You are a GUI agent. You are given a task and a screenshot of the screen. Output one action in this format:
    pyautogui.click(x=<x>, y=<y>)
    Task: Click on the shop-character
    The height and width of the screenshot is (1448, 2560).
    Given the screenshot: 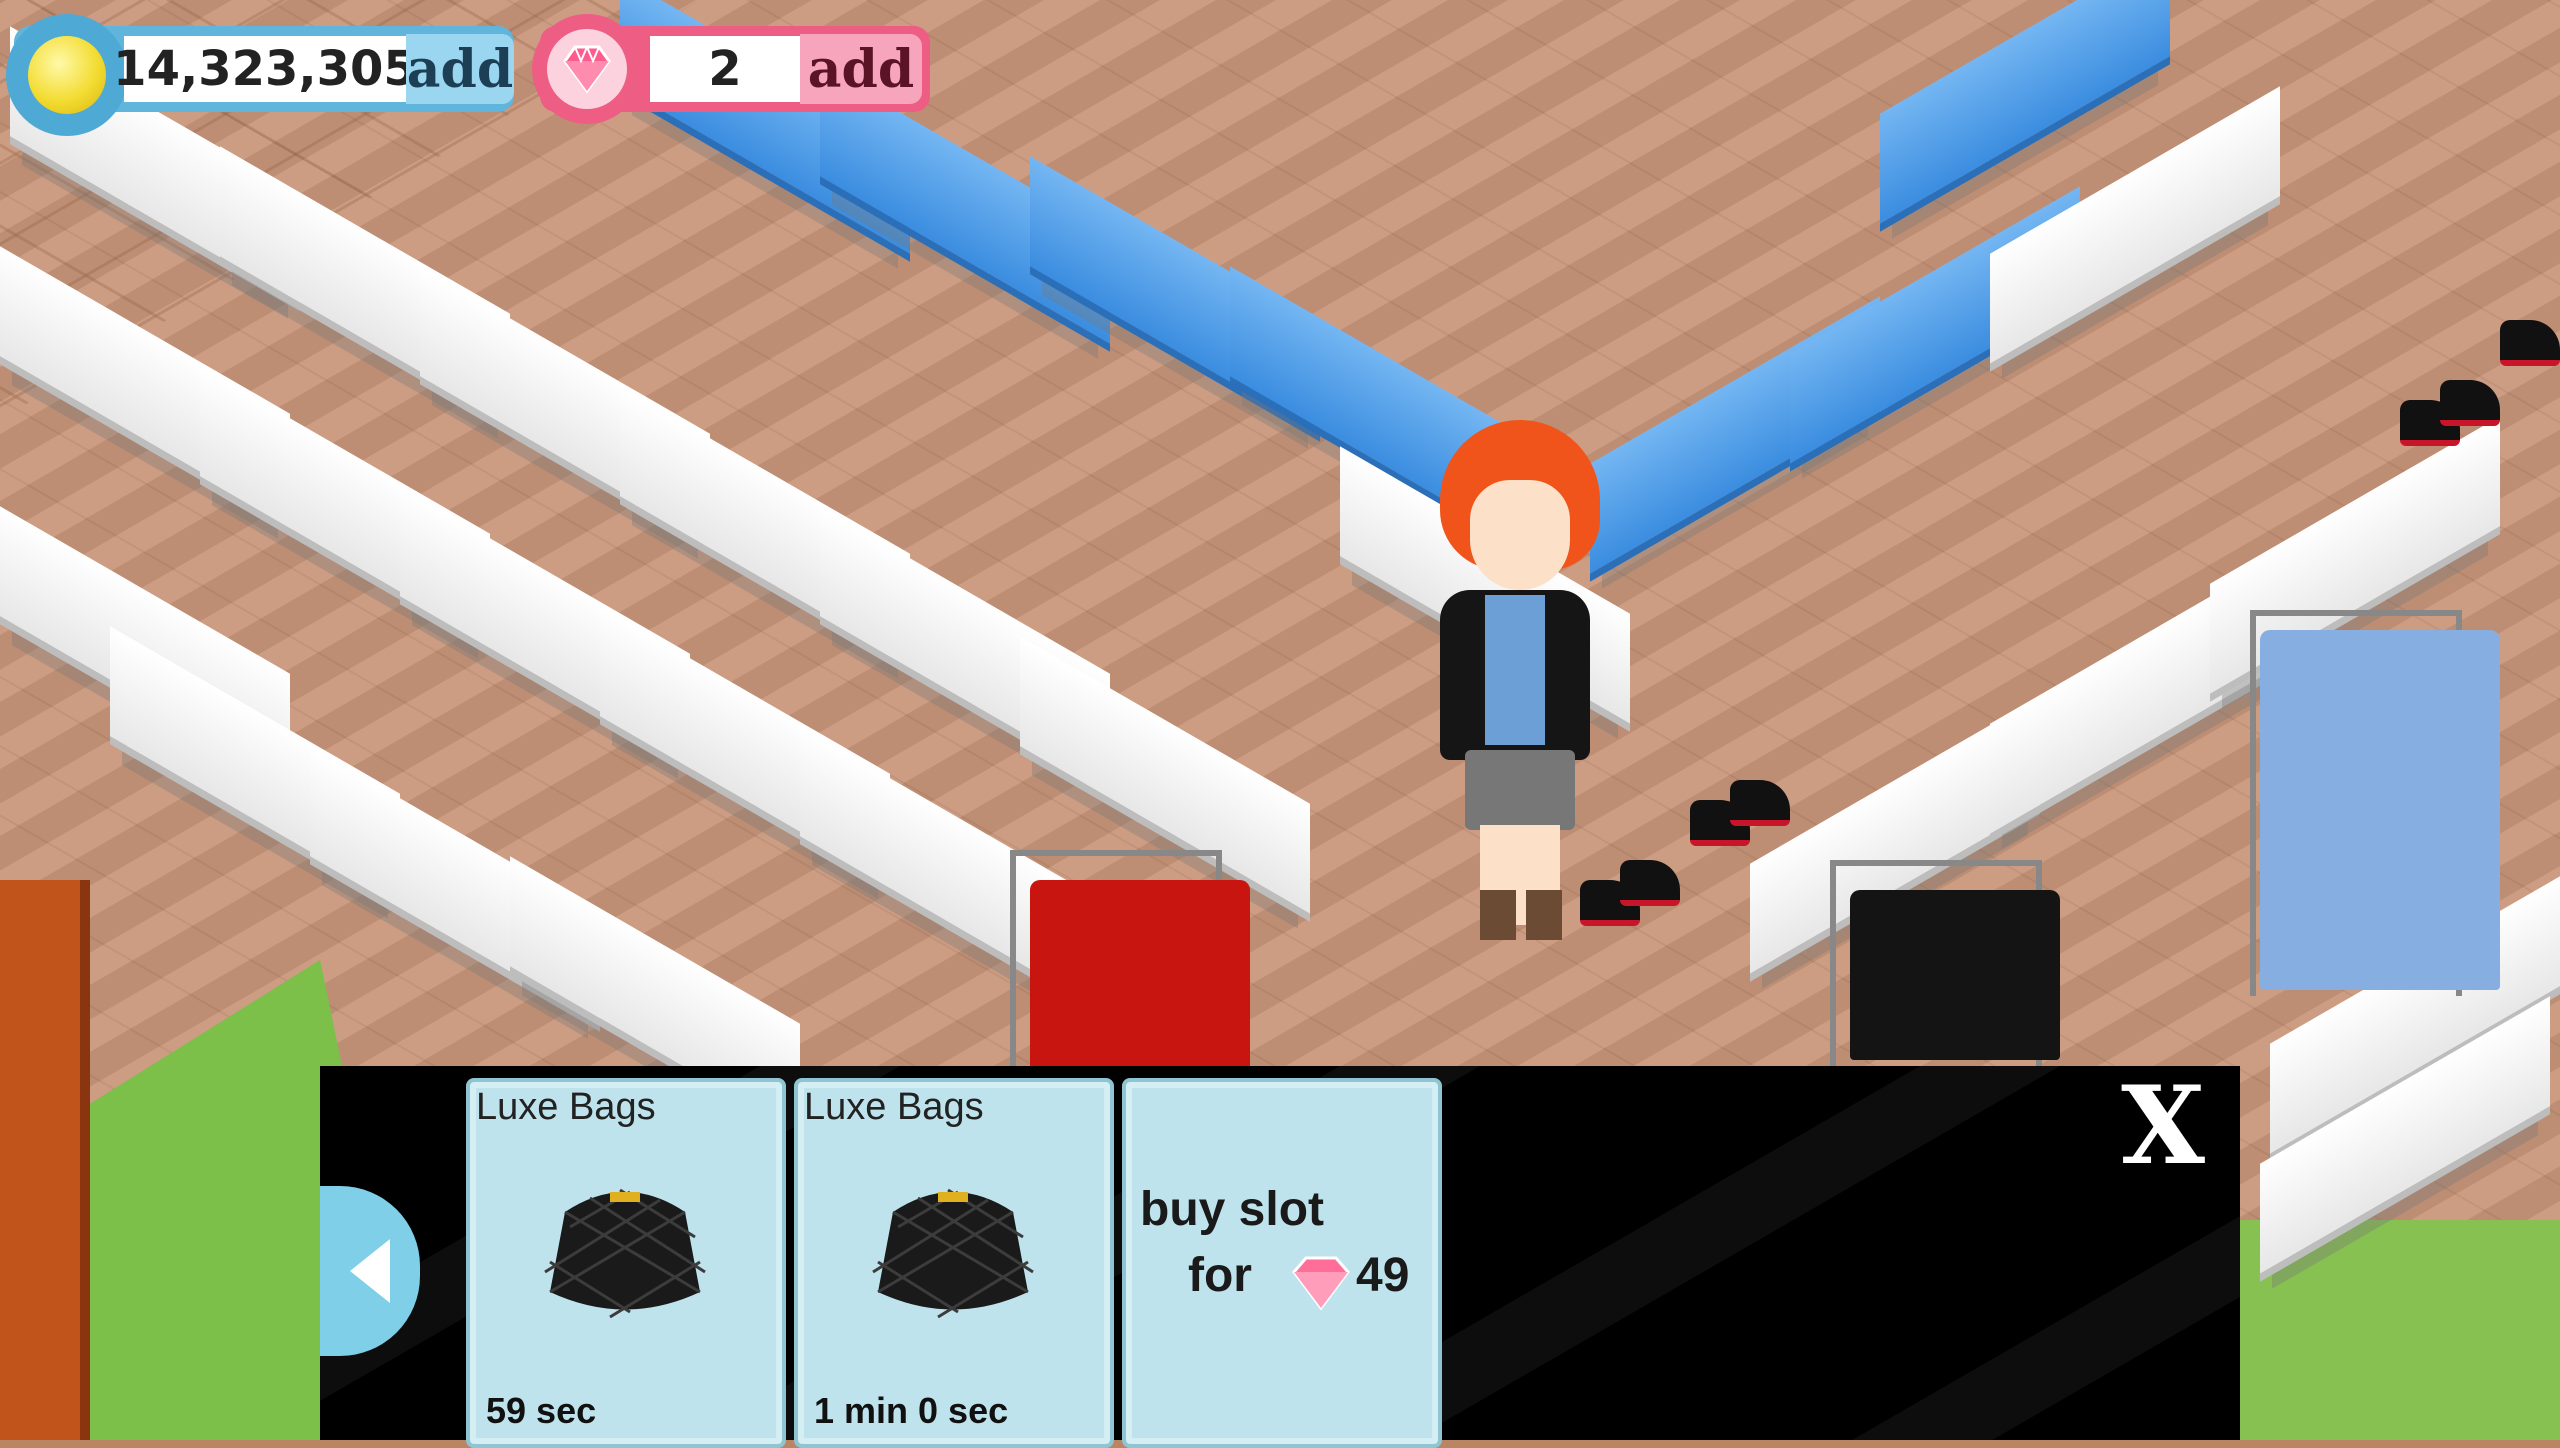 What is the action you would take?
    pyautogui.click(x=1520, y=680)
    